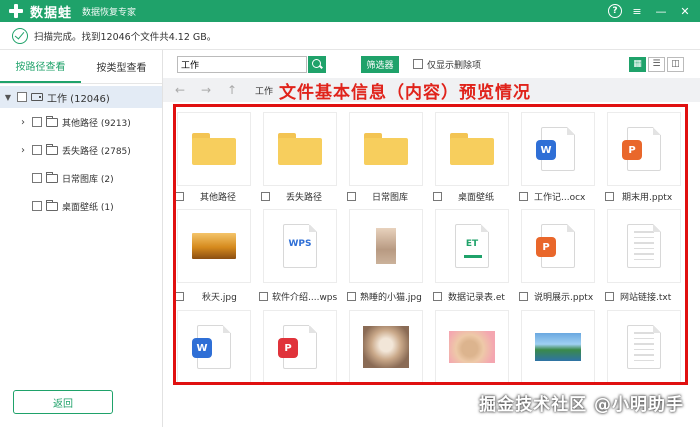 The width and height of the screenshot is (700, 427). Describe the element at coordinates (564, 298) in the screenshot. I see `file-name: 说明展示.pptx` at that location.